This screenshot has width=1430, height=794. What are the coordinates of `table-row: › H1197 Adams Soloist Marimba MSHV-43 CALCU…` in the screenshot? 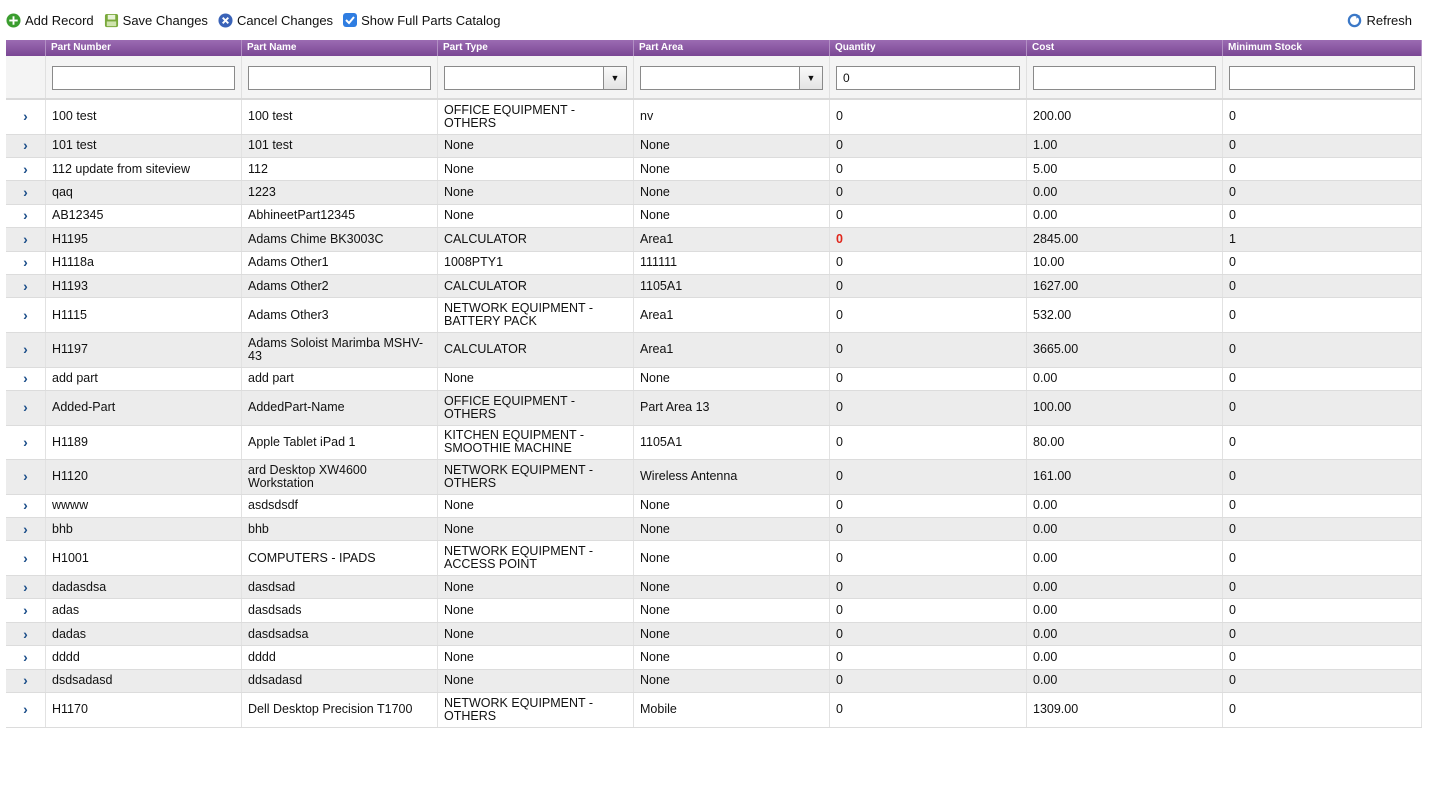 It's located at (714, 350).